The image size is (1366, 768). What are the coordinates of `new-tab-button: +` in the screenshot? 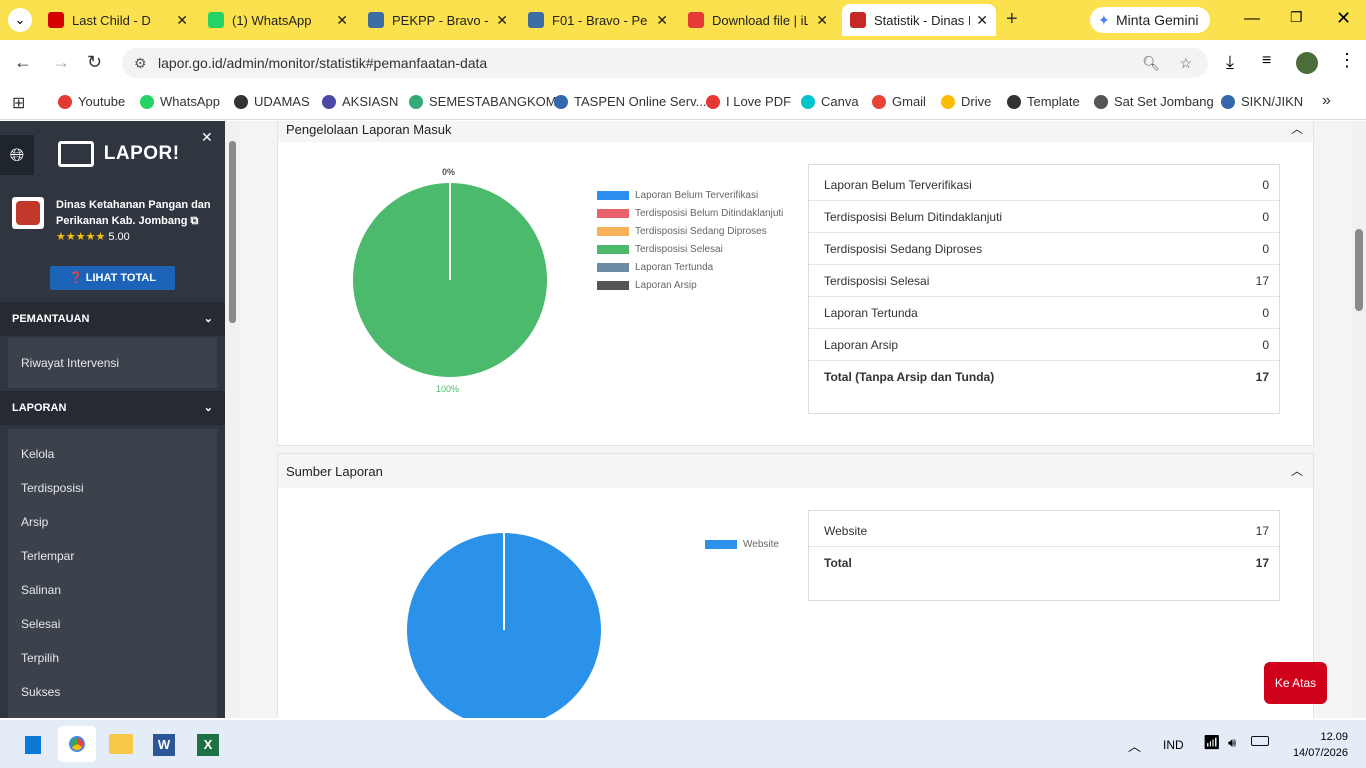 It's located at (1012, 19).